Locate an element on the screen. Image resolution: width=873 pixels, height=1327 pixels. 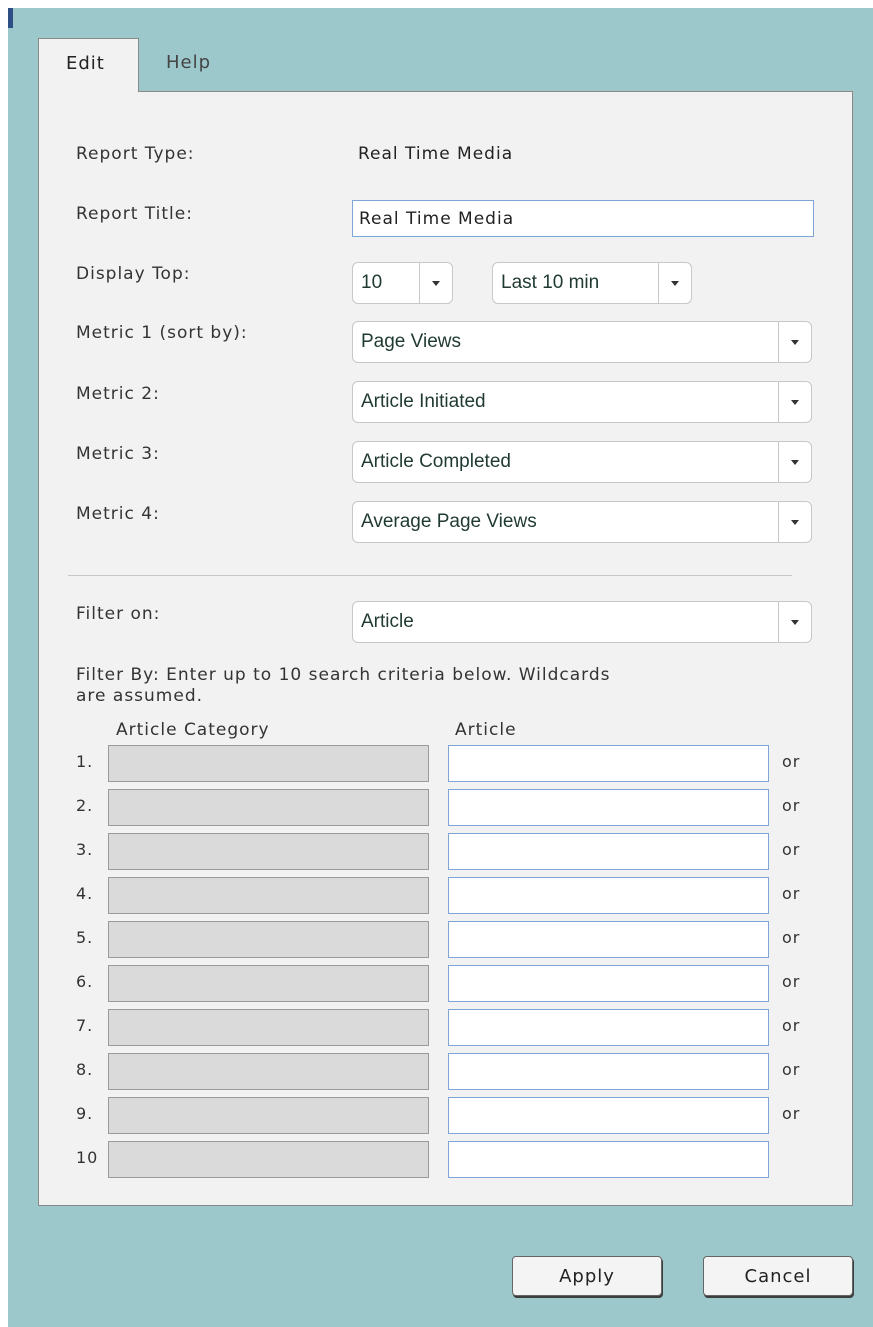
filter-on-value: Article is located at coordinates (387, 621).